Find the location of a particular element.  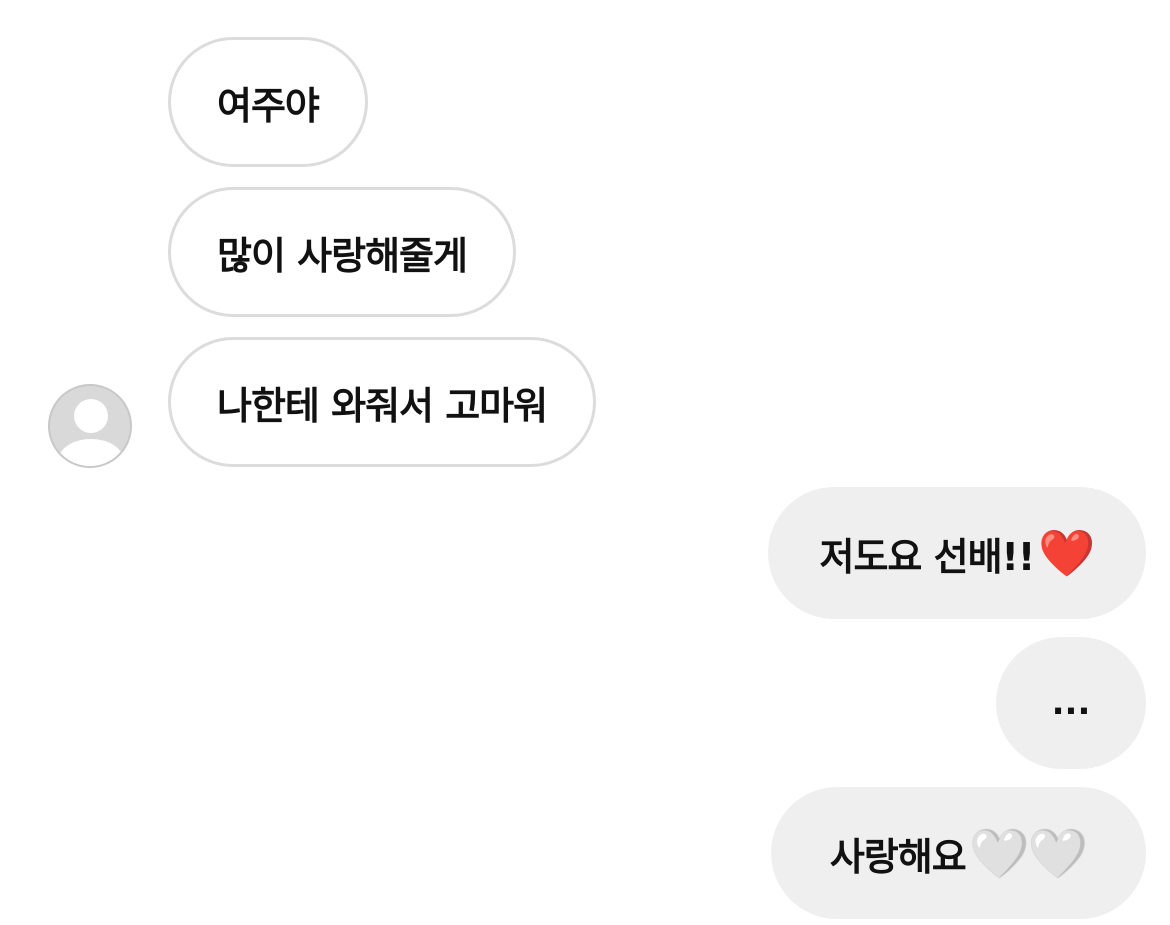

message-bubble-sent: 저도요 선배!! ❤️ is located at coordinates (957, 553).